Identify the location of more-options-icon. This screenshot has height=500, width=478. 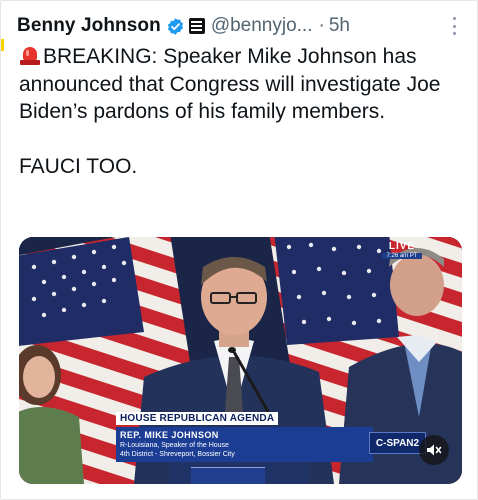
(455, 26).